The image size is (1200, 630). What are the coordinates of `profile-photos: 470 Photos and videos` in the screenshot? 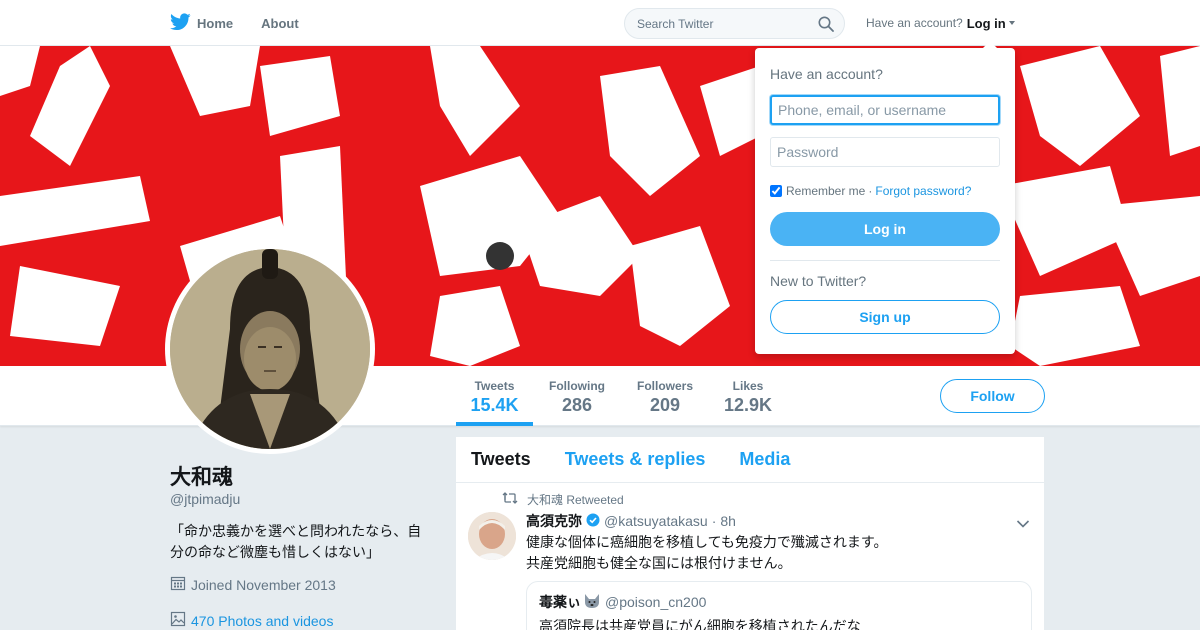 It's located at (251, 620).